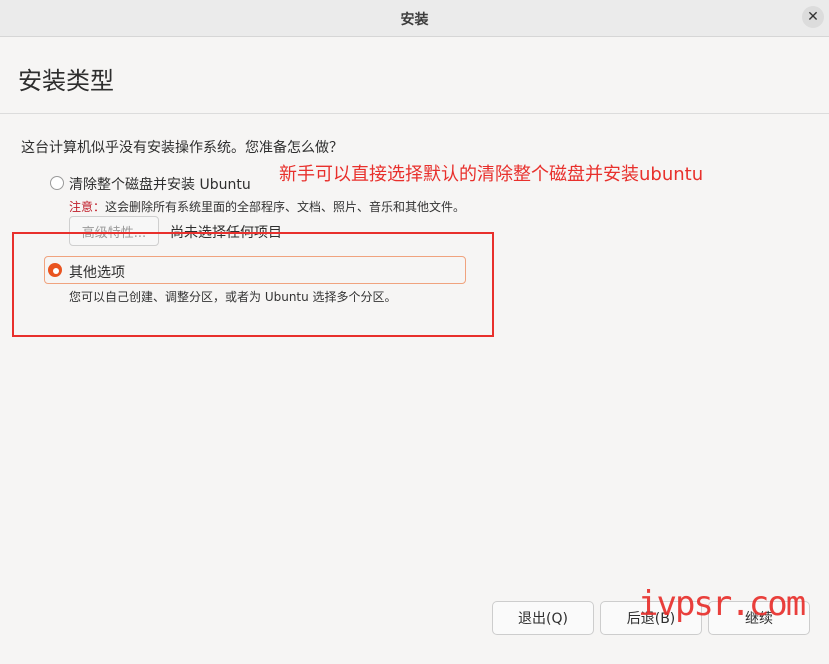  I want to click on other-option-label: 其他选项, so click(97, 272).